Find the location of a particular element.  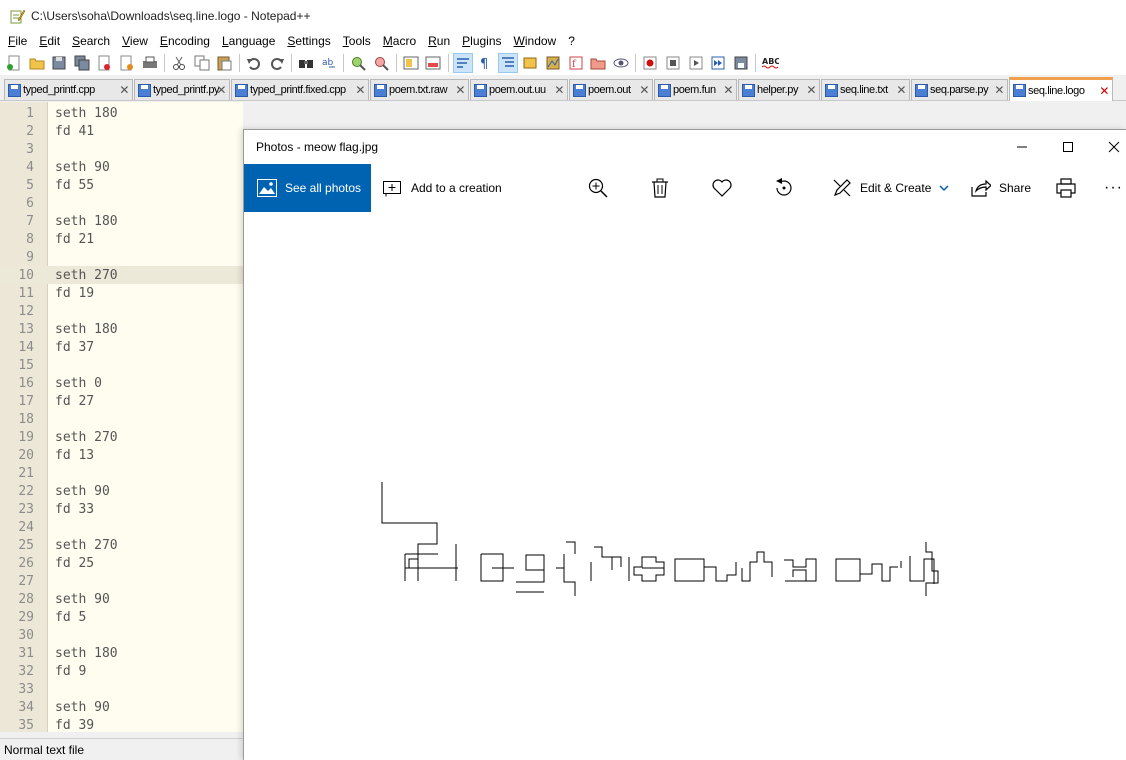

copy-icon is located at coordinates (202, 63).